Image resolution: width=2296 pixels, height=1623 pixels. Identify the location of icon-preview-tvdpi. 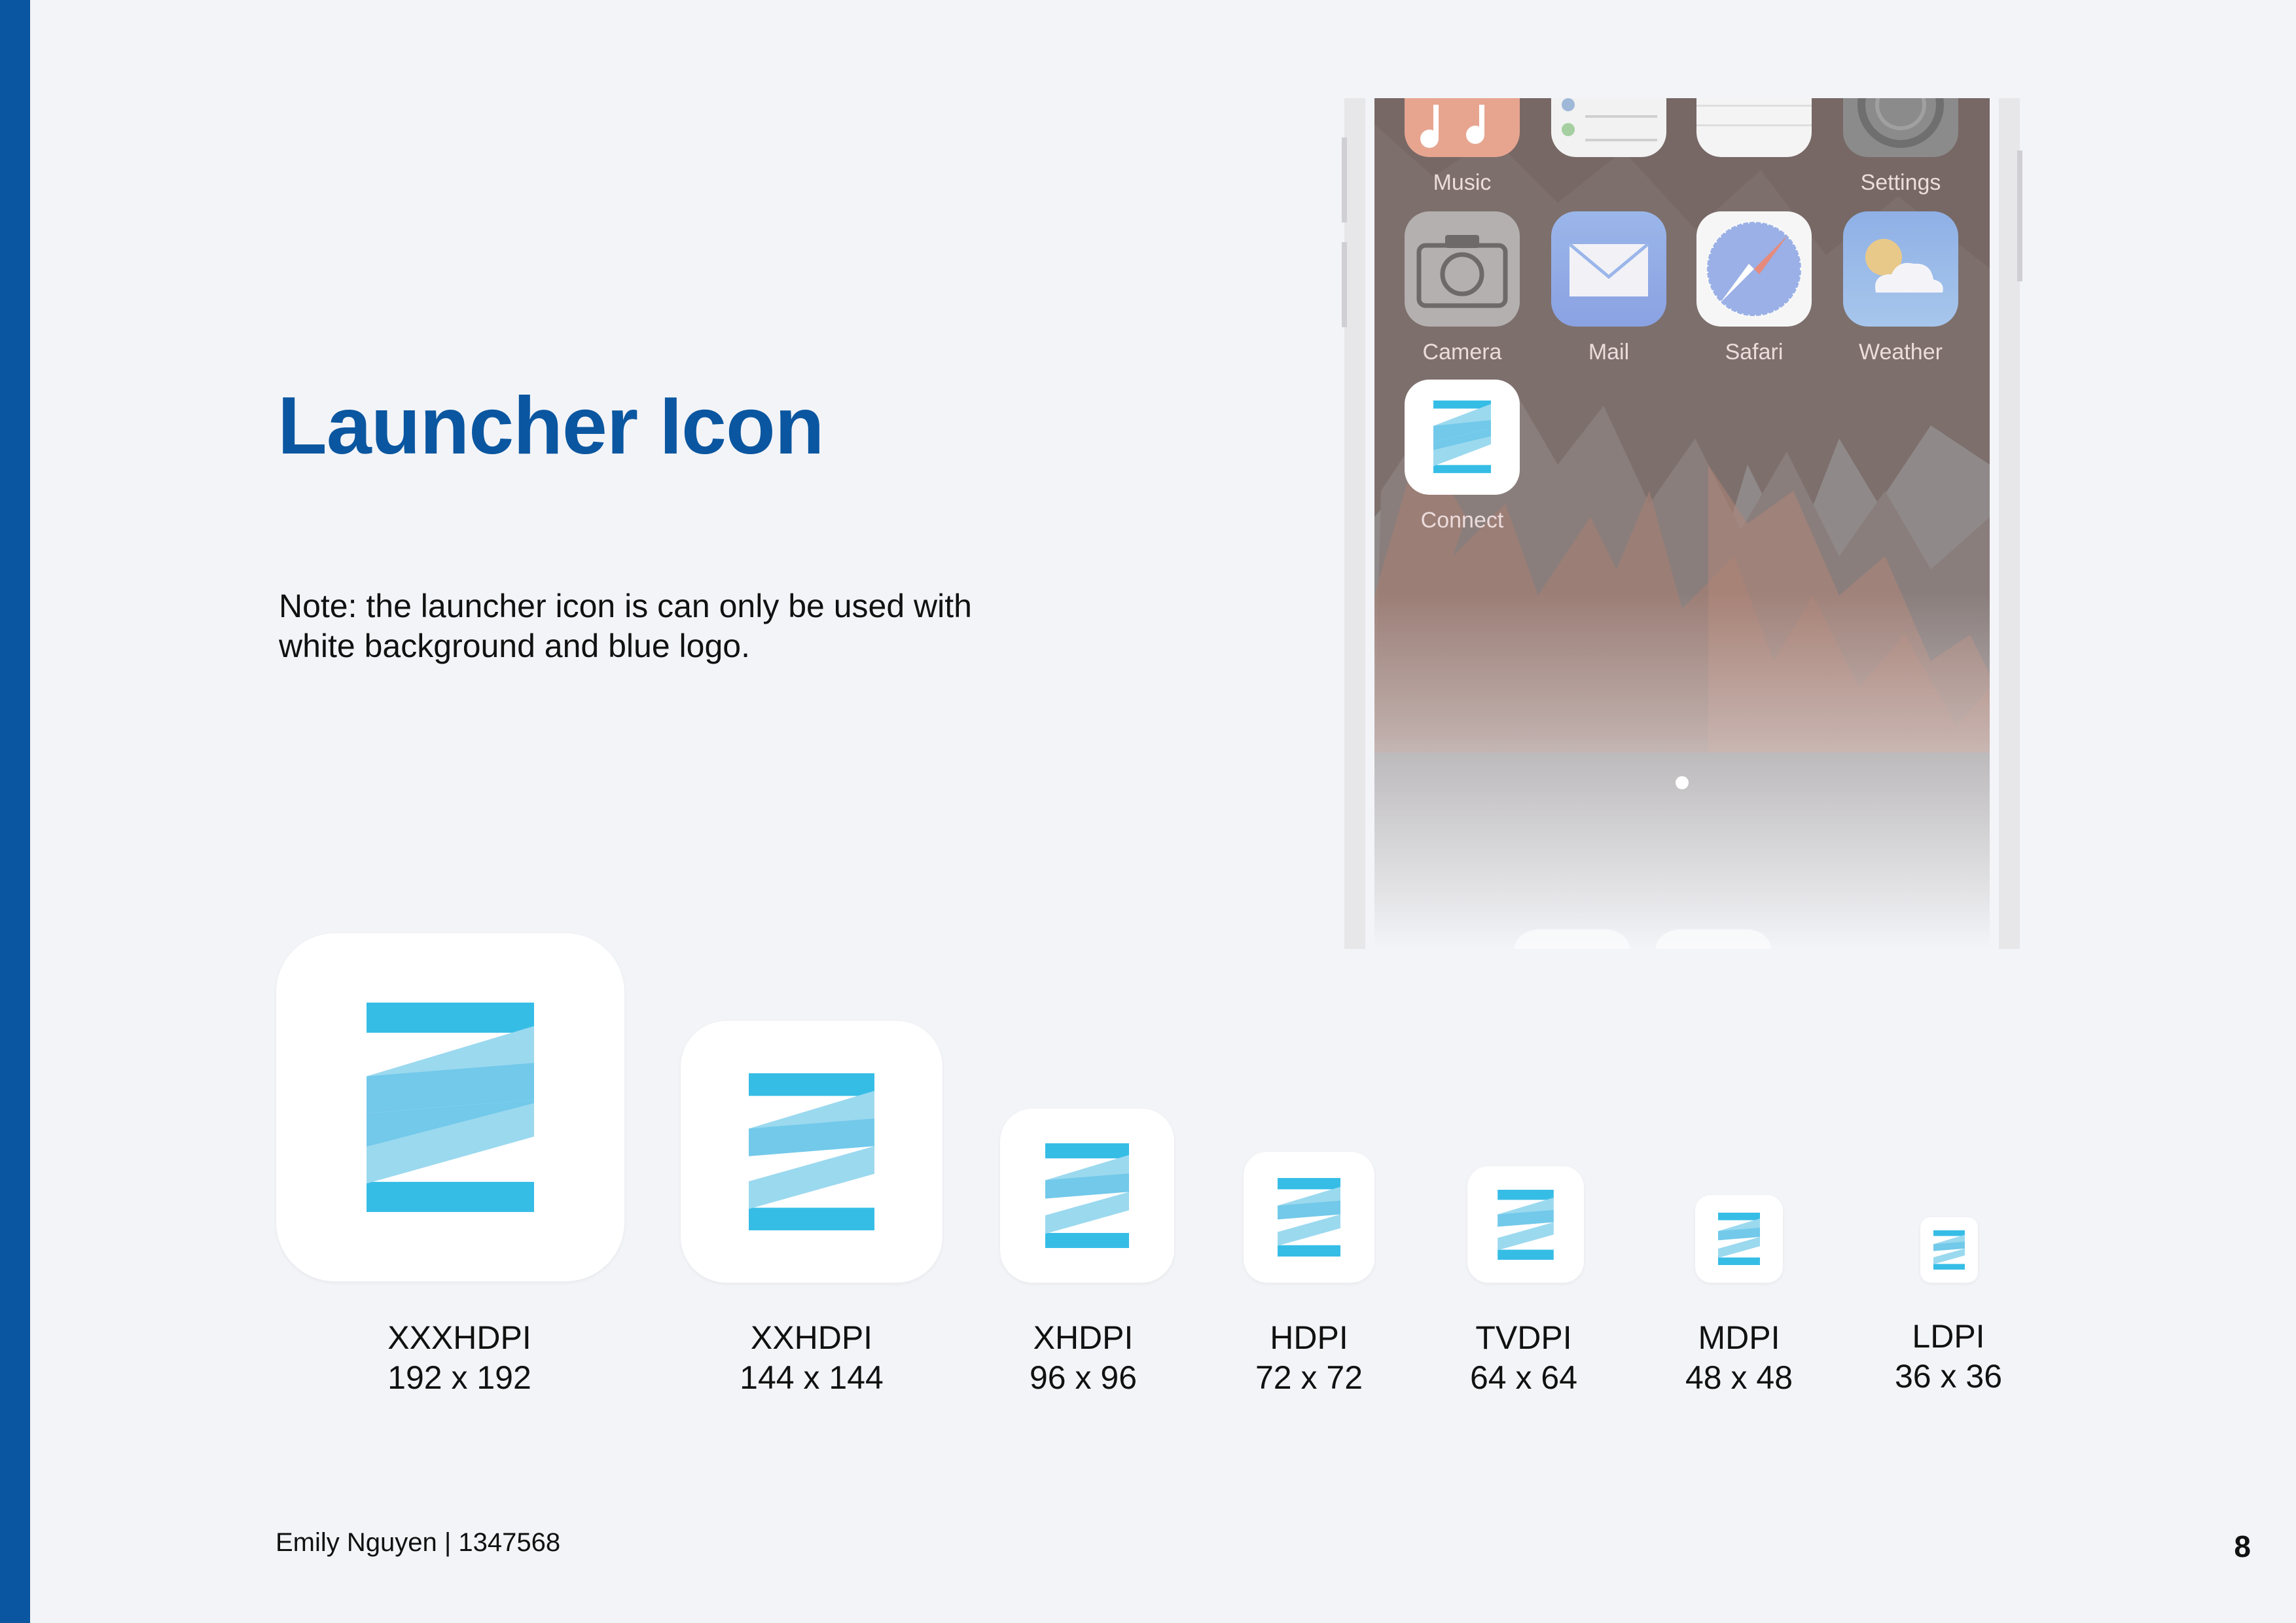
(1525, 1224).